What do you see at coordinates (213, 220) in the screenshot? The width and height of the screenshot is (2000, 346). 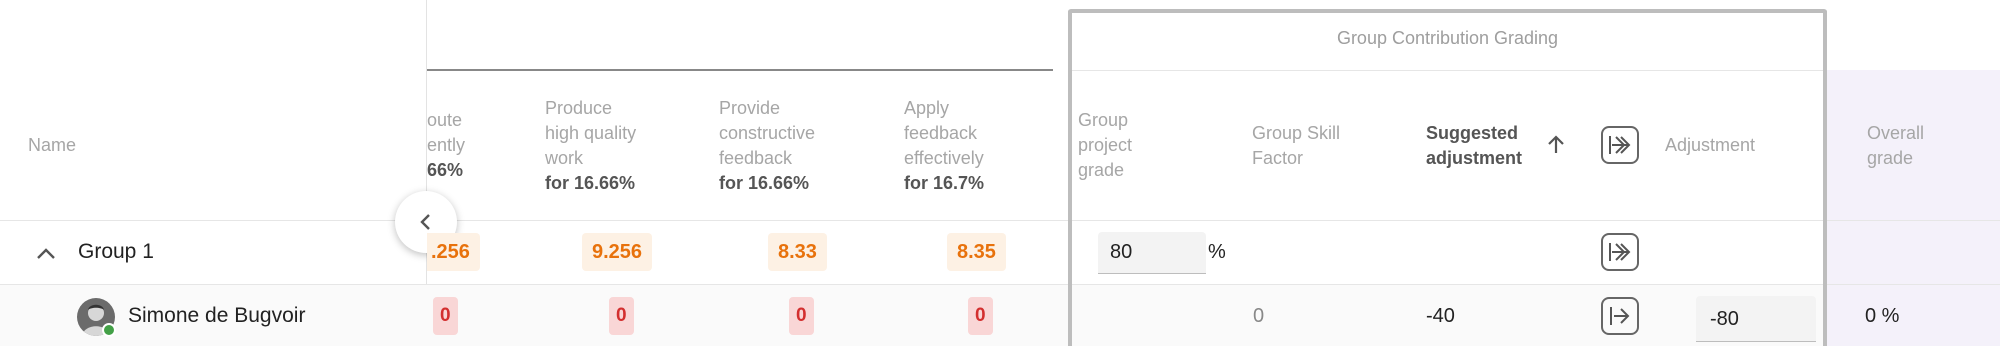 I see `name-header-divider` at bounding box center [213, 220].